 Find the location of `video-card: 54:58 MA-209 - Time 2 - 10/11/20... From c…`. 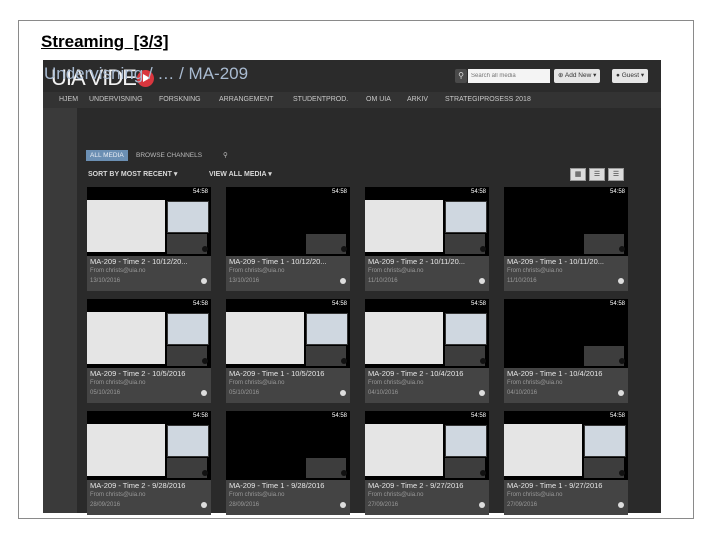

video-card: 54:58 MA-209 - Time 2 - 10/11/20... From c… is located at coordinates (427, 239).